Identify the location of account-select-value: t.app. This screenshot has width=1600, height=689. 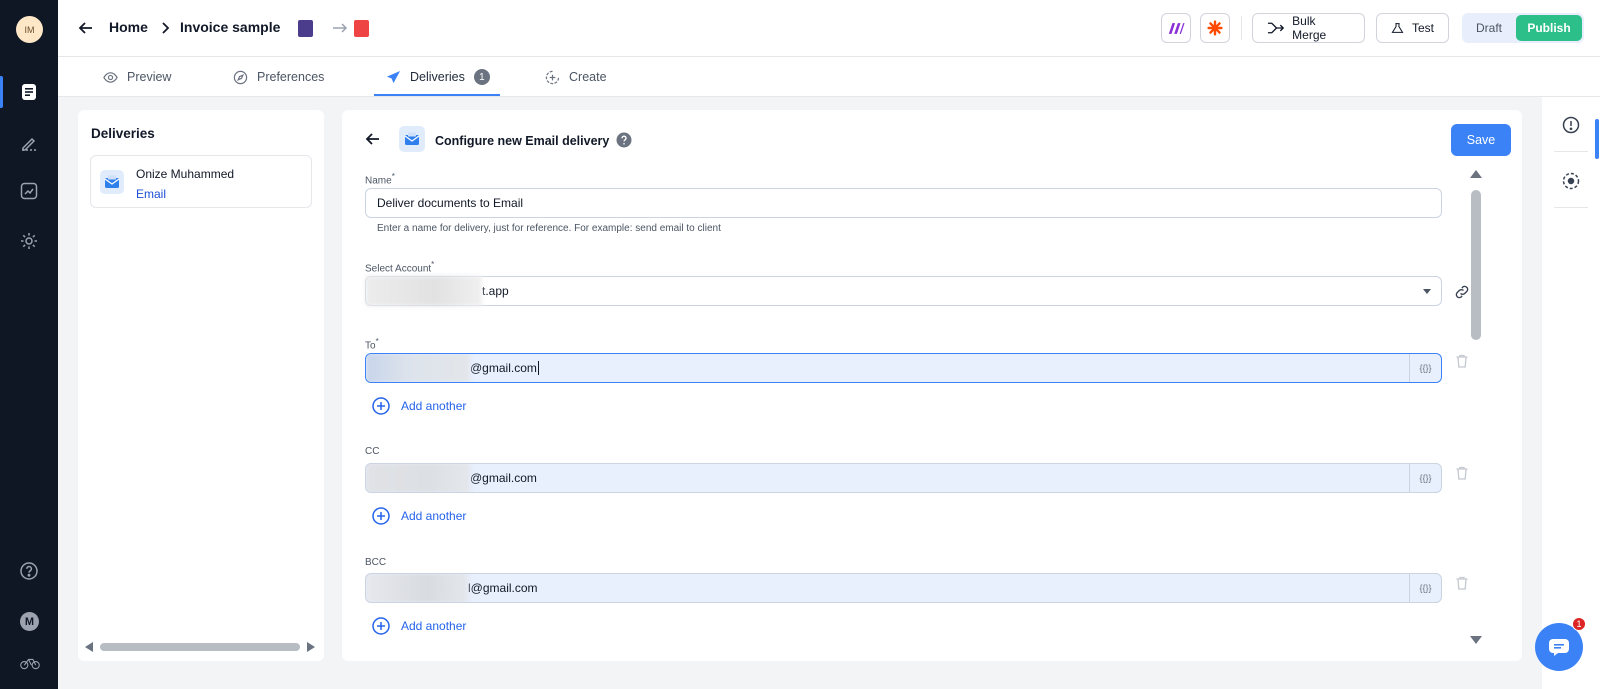
(495, 291).